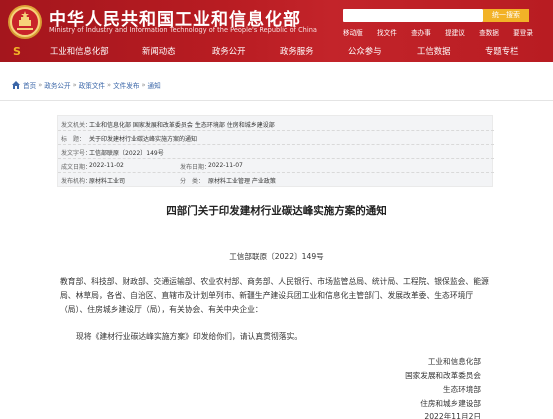 Image resolution: width=553 pixels, height=419 pixels. What do you see at coordinates (443, 375) in the screenshot?
I see `signature-ndrc: 国家发展和改革委员会` at bounding box center [443, 375].